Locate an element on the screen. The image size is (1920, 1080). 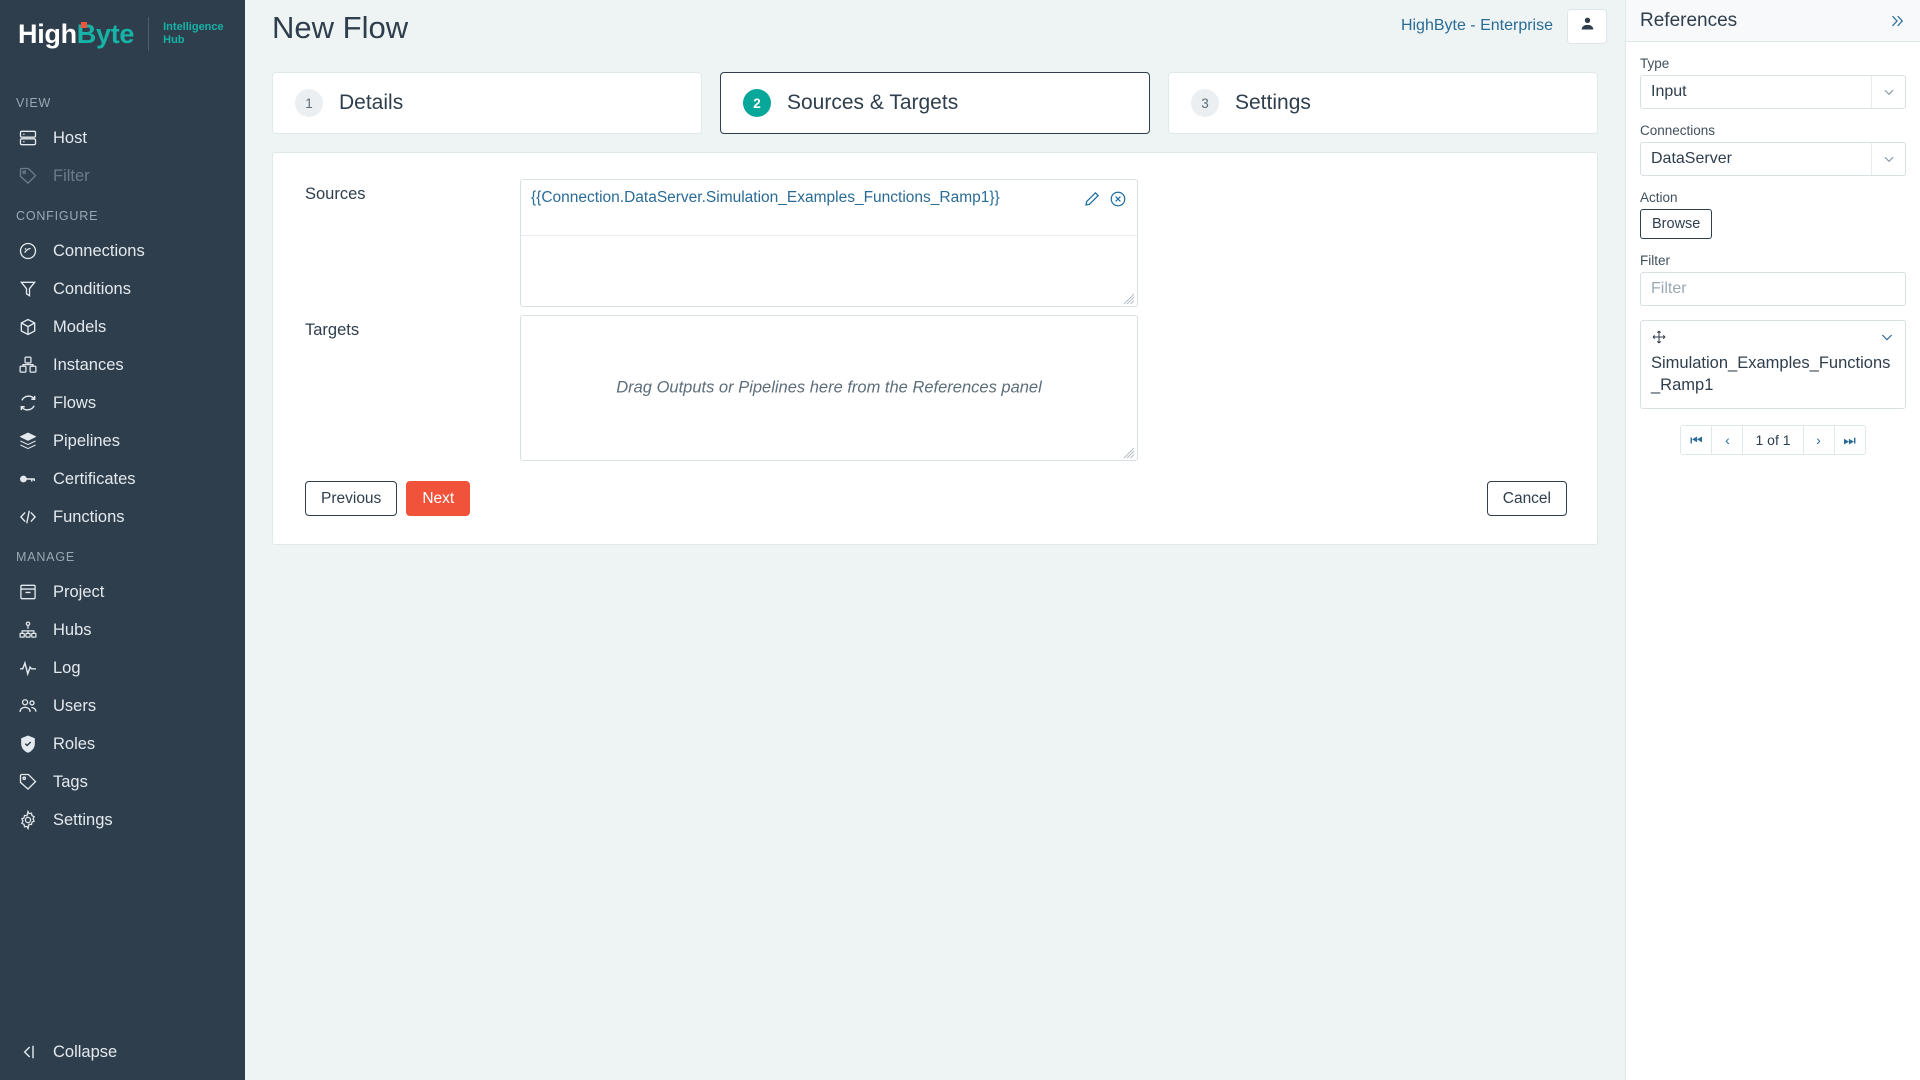
type-select-value: Input is located at coordinates (1669, 91).